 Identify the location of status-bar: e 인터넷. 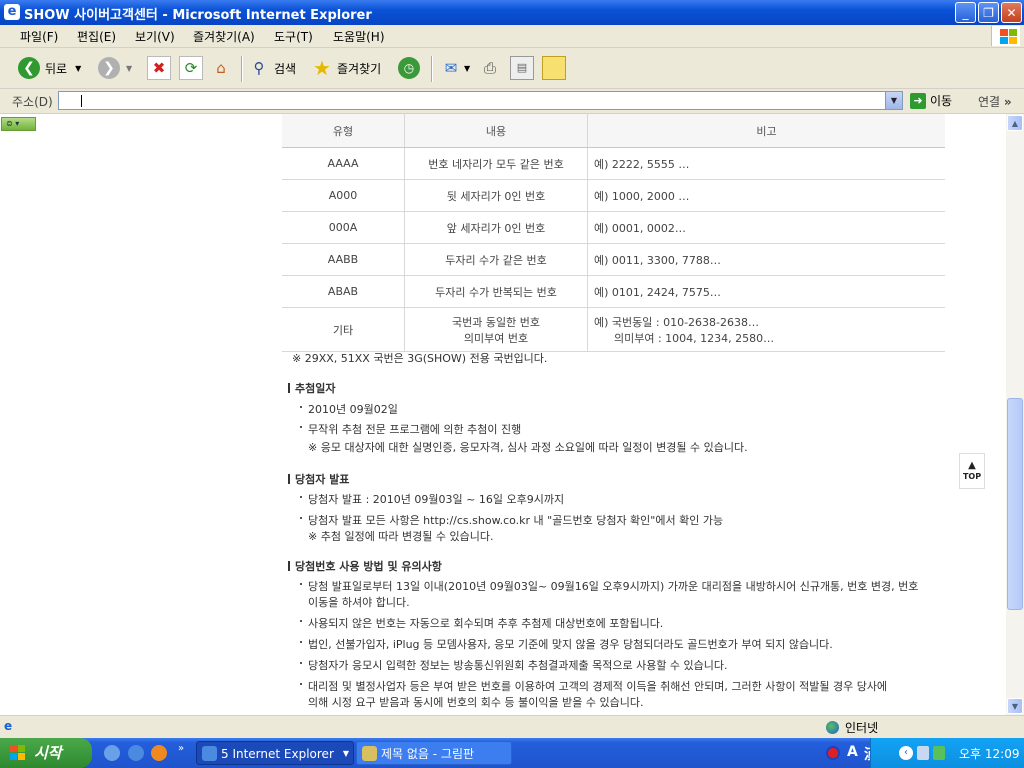
(512, 726).